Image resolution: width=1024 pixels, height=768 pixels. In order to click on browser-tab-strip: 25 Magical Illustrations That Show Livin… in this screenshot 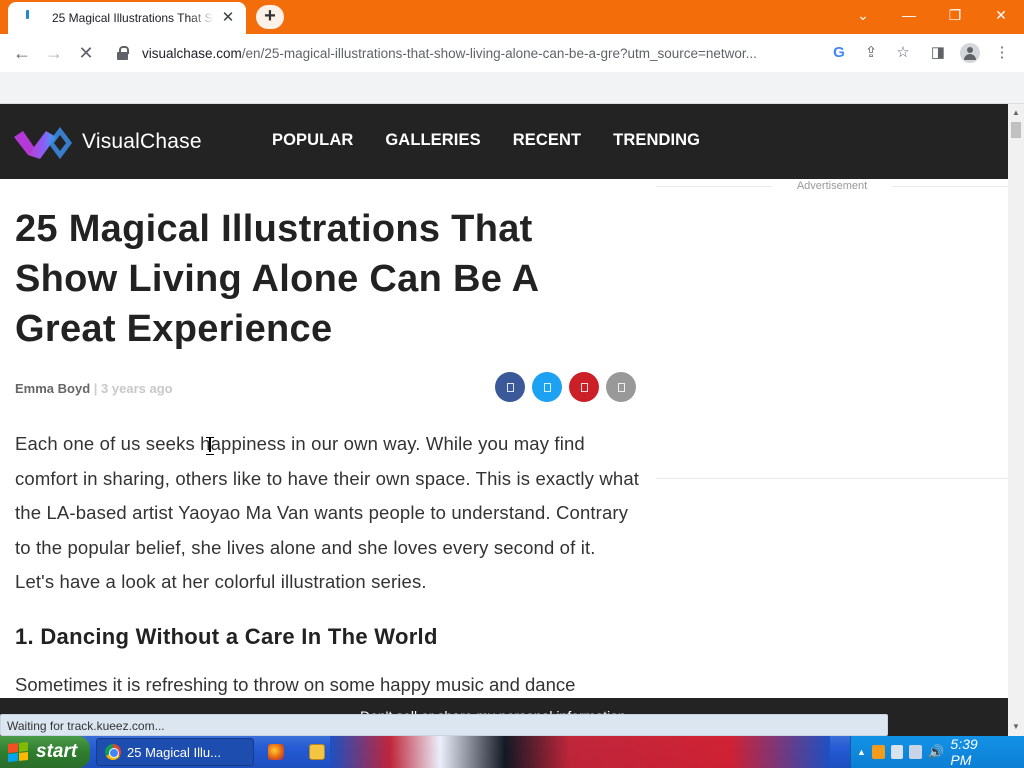, I will do `click(512, 17)`.